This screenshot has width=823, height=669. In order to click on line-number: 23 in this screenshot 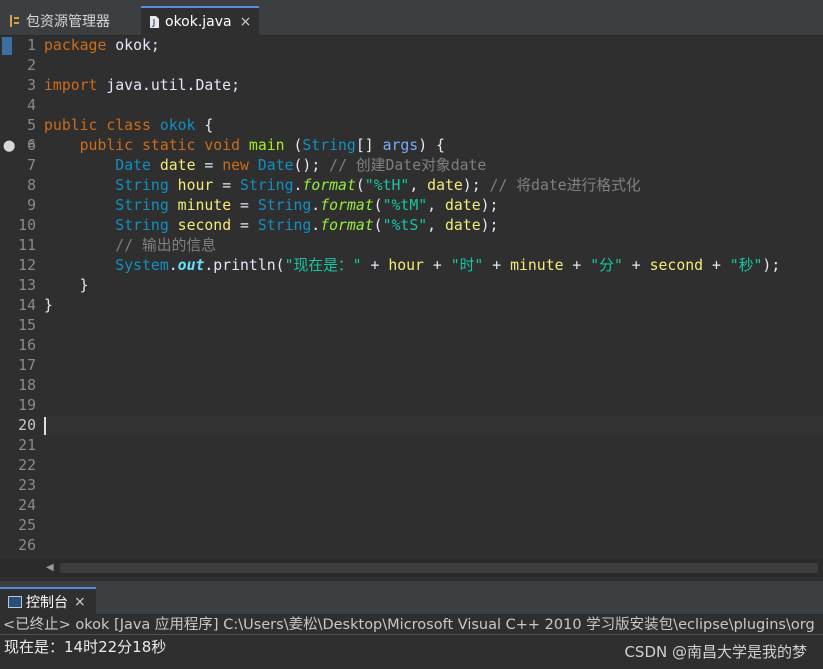, I will do `click(27, 485)`.